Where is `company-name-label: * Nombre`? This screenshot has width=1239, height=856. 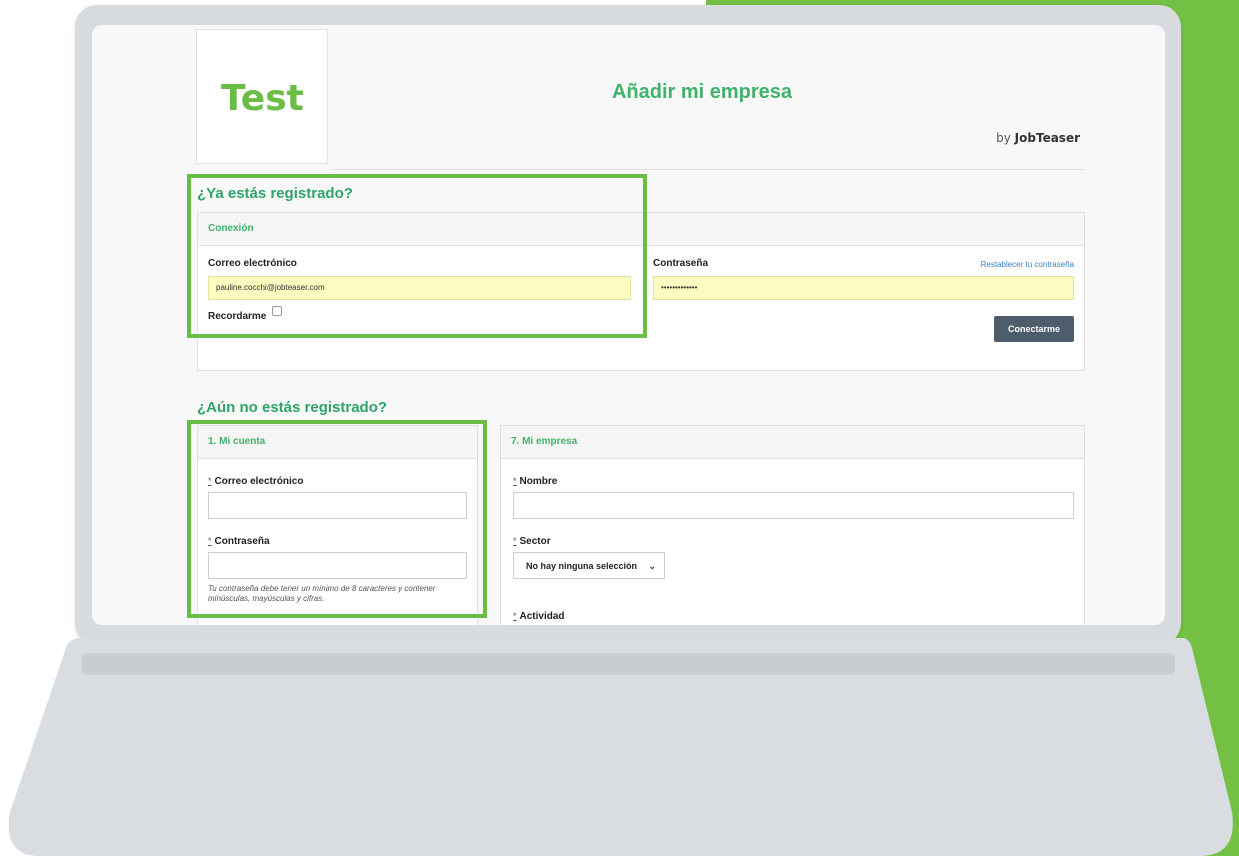 company-name-label: * Nombre is located at coordinates (535, 481).